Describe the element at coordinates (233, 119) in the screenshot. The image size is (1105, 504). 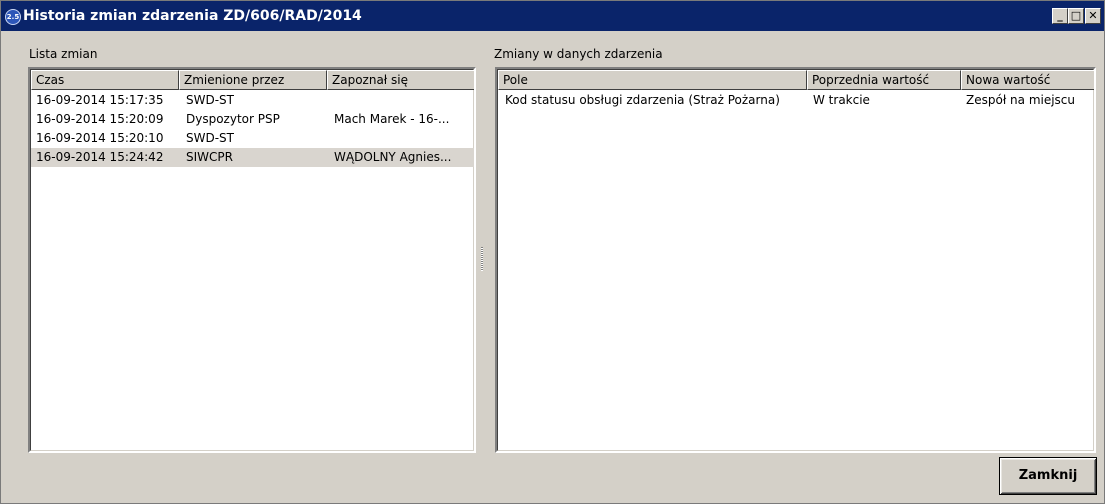
I see `cell-zmienione-przez: Dyspozytor PSP` at that location.